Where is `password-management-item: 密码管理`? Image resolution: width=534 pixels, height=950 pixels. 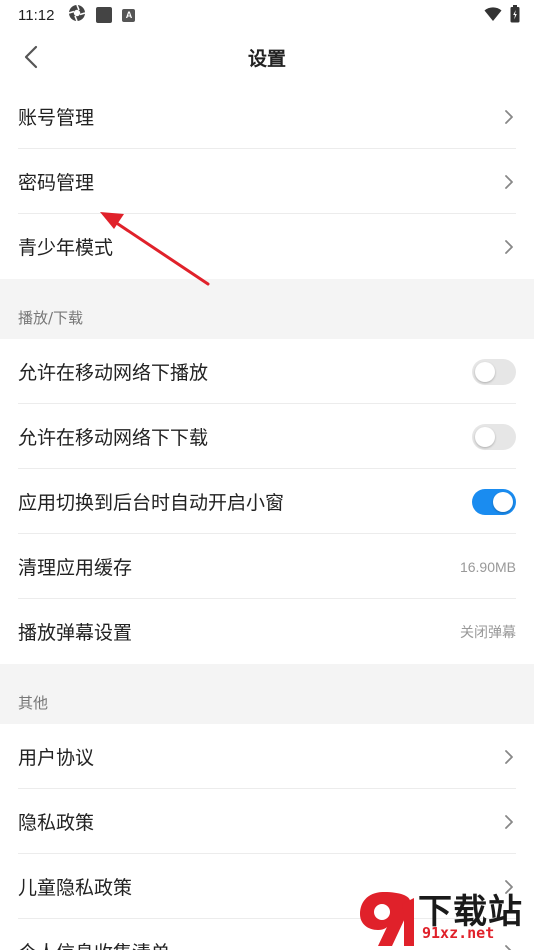 password-management-item: 密码管理 is located at coordinates (267, 181).